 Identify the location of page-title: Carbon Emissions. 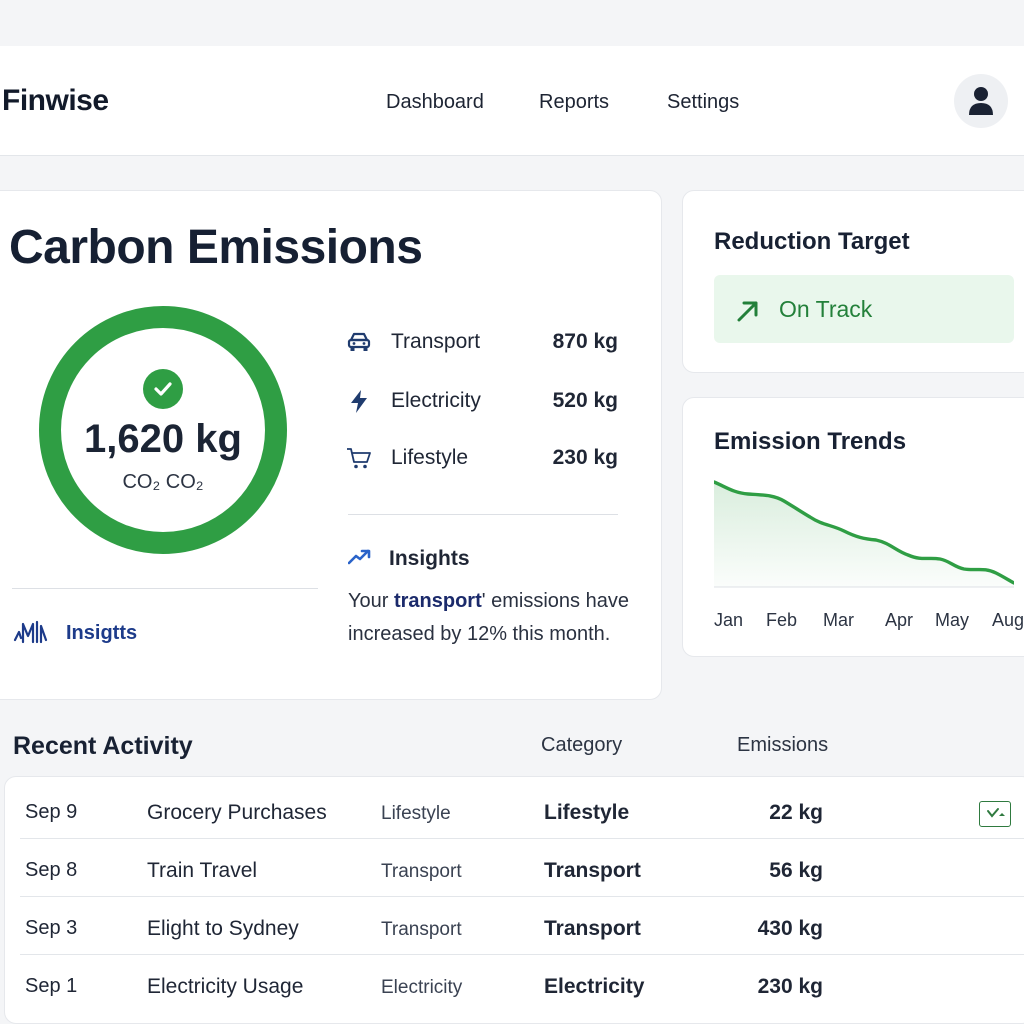
(216, 247).